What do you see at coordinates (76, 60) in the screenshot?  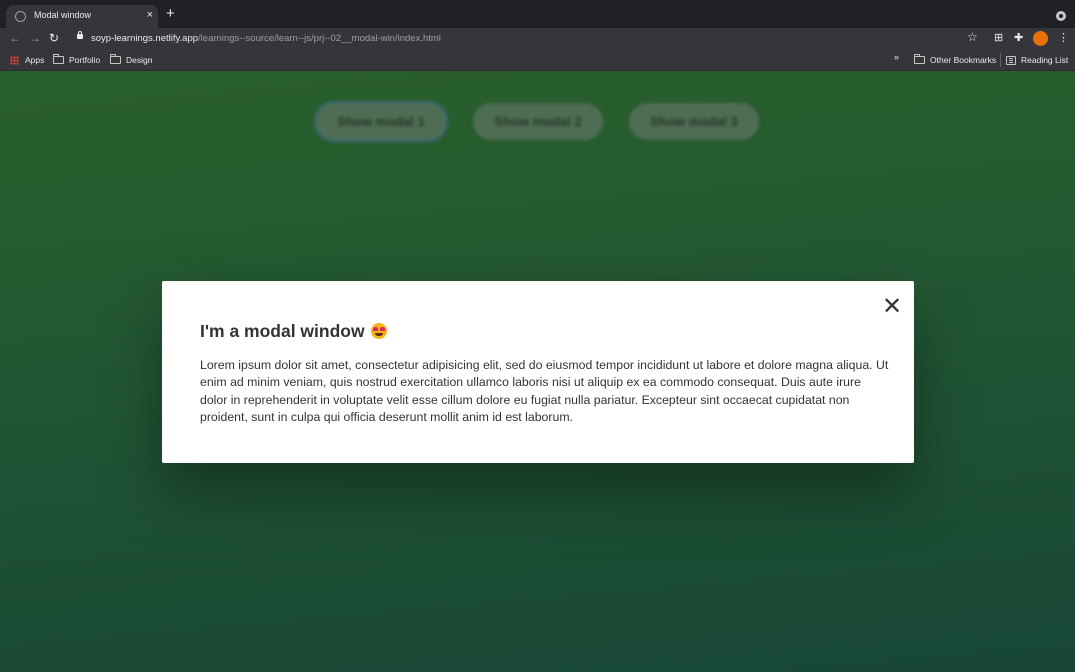 I see `bookmark-portfolio: Portfolio` at bounding box center [76, 60].